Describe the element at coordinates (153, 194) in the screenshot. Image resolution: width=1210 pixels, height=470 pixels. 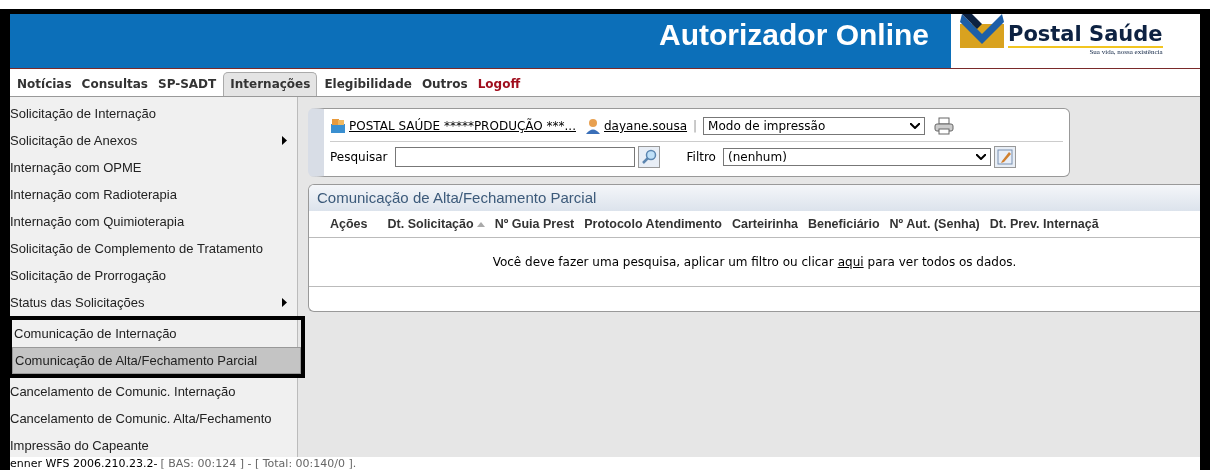
I see `sidebar-item: Internação com Radioterapia` at that location.